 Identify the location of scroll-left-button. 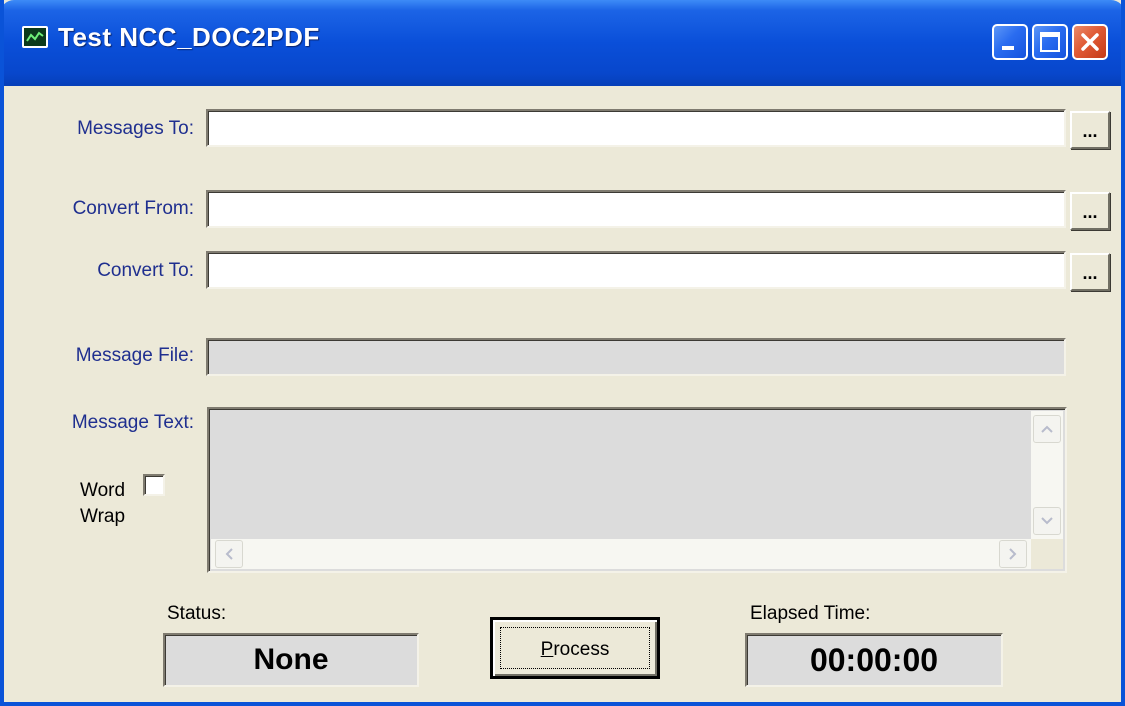
(229, 554).